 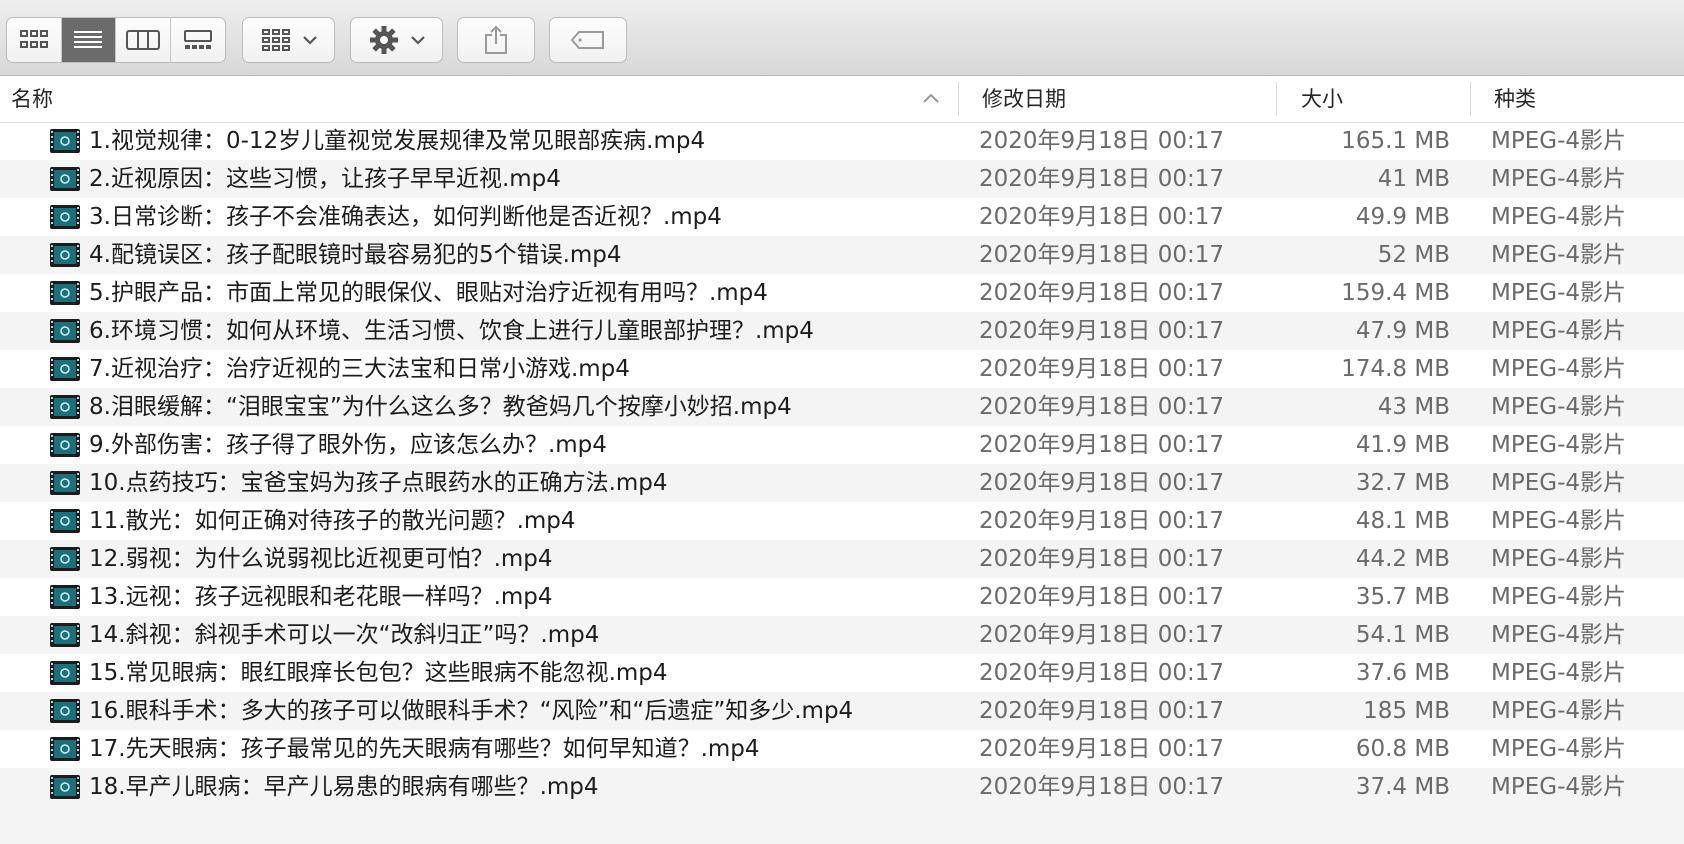 I want to click on chevron-up-icon, so click(x=931, y=99).